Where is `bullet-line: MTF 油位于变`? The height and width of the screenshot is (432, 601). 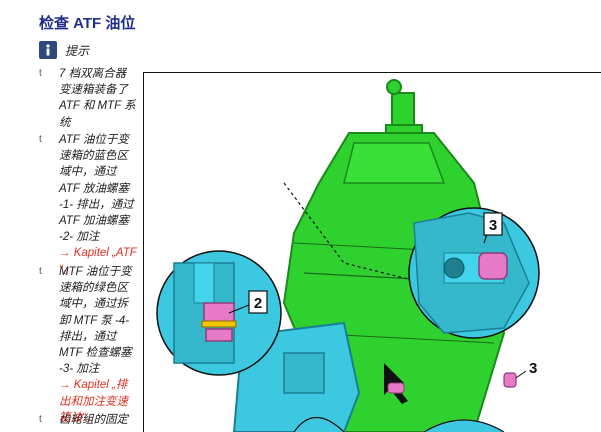 bullet-line: MTF 油位于变 is located at coordinates (95, 272).